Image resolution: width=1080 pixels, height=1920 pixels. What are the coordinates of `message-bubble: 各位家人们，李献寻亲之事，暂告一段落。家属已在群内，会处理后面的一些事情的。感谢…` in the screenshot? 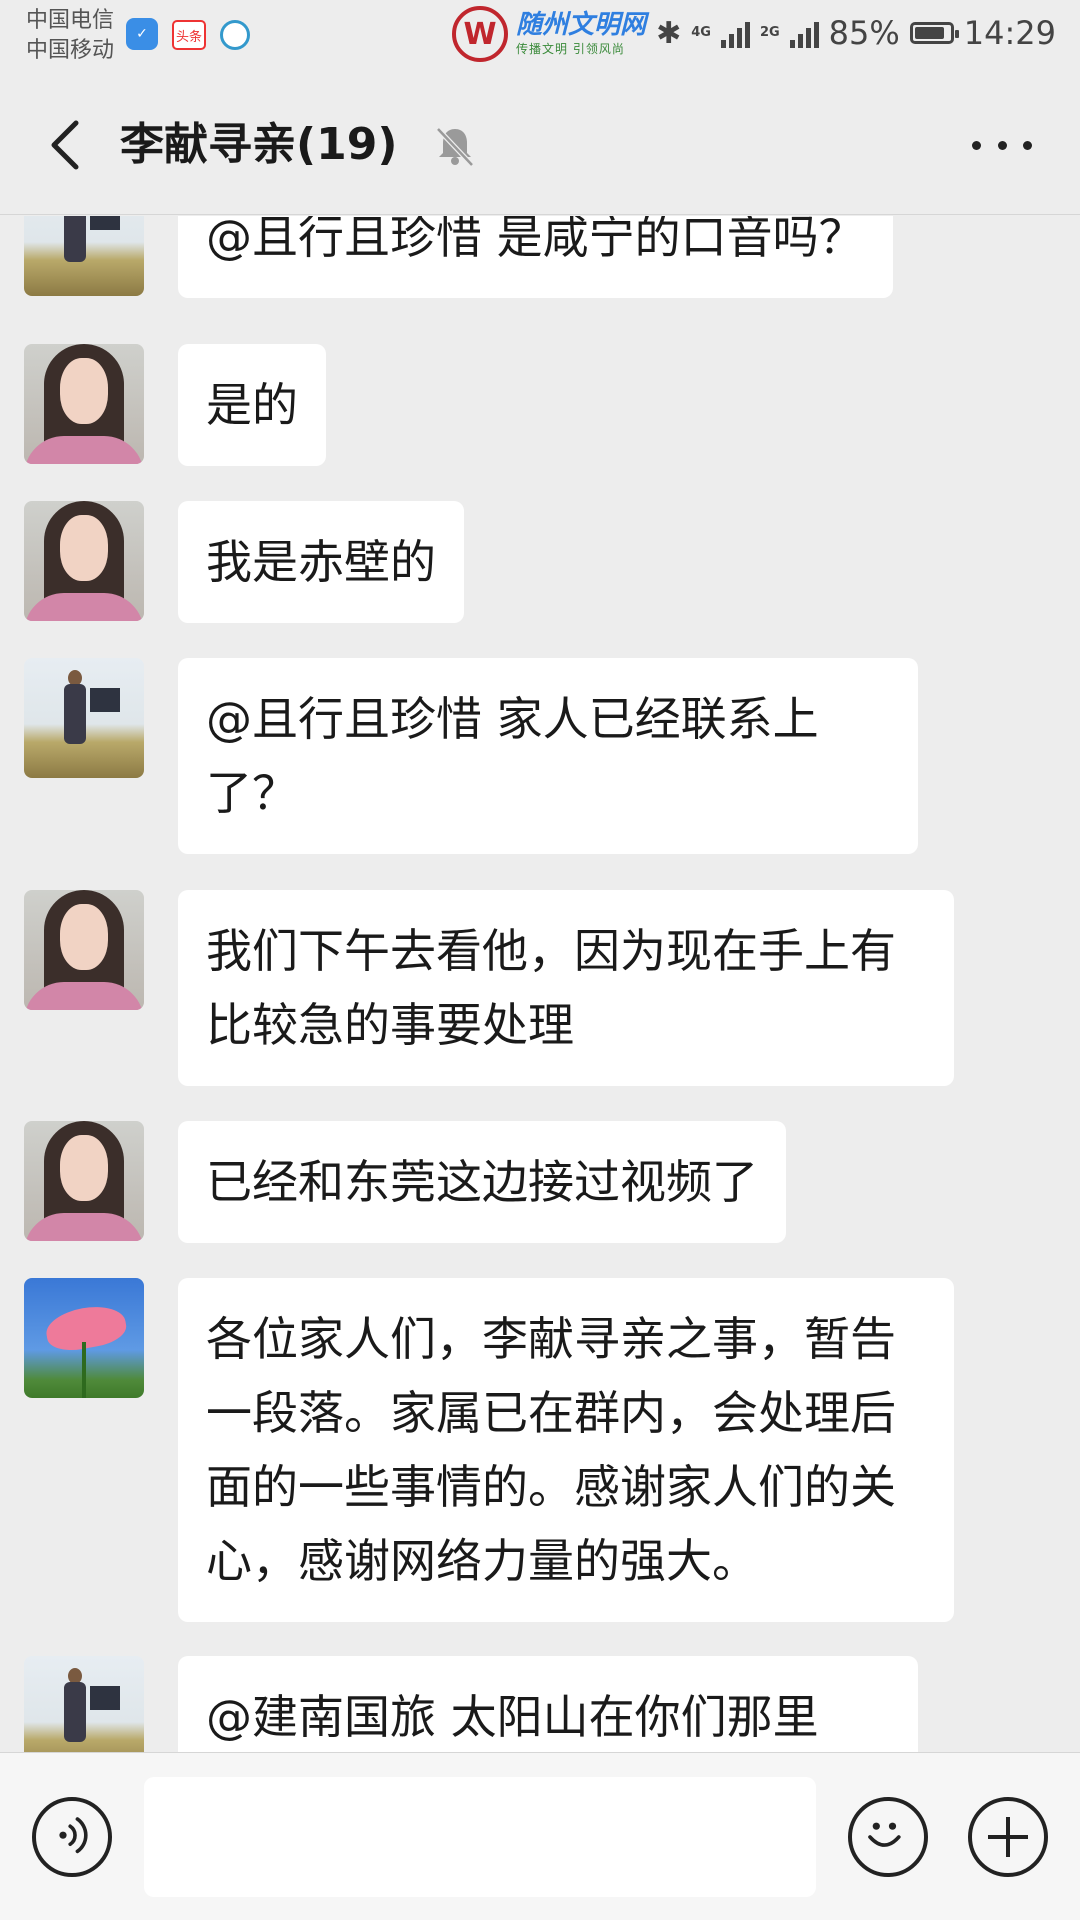 It's located at (566, 1450).